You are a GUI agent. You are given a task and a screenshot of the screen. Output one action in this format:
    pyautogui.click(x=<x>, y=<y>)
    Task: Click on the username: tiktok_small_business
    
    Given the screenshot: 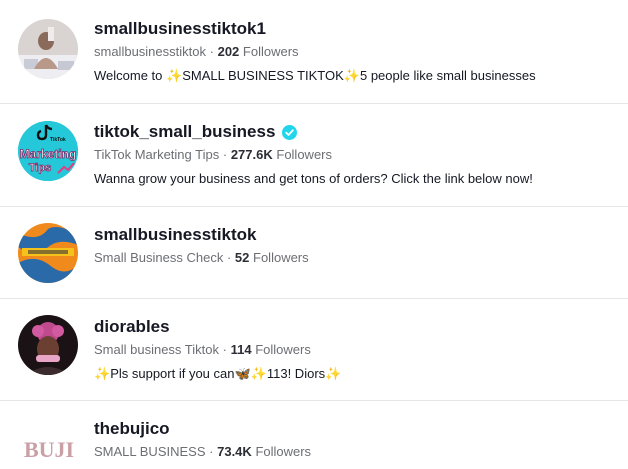 What is the action you would take?
    pyautogui.click(x=184, y=132)
    